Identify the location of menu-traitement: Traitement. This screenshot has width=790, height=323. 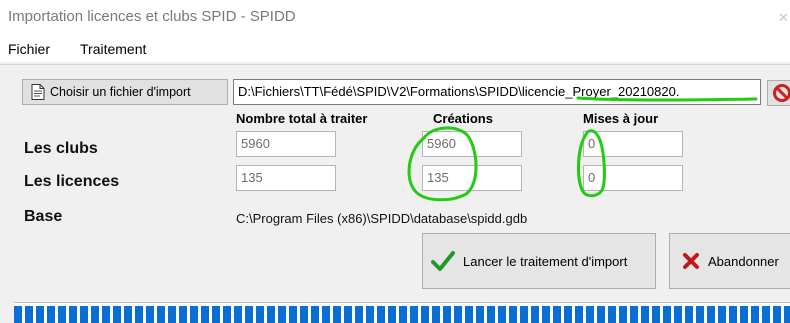
(113, 49).